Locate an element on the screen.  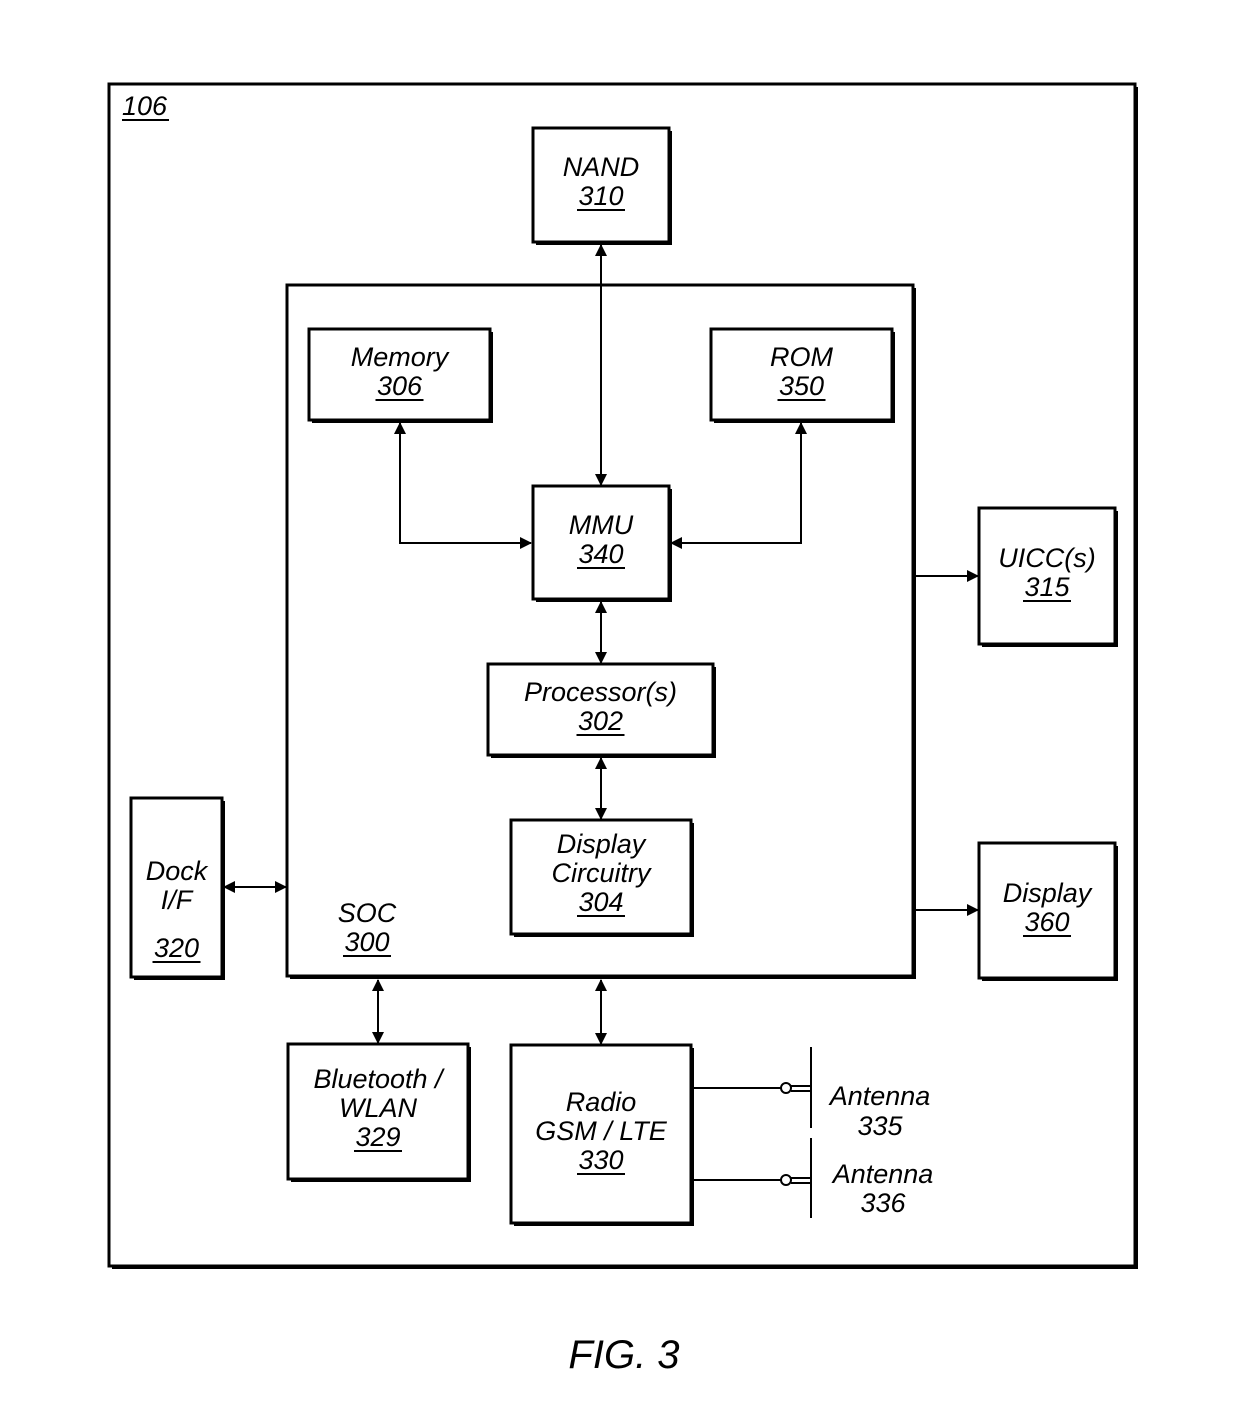
block-label: Bluetooth / is located at coordinates (379, 1079).